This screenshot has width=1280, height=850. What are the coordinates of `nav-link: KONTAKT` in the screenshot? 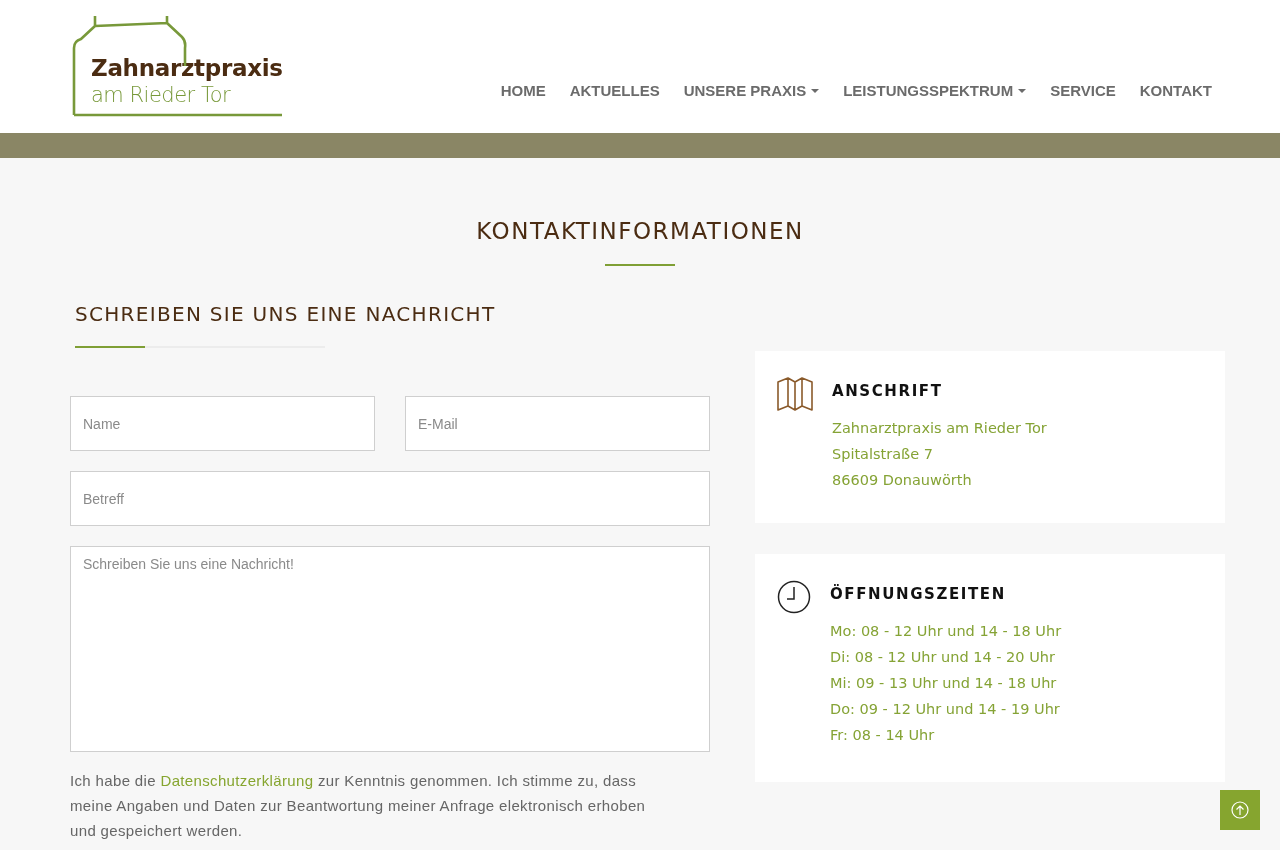 It's located at (1175, 91).